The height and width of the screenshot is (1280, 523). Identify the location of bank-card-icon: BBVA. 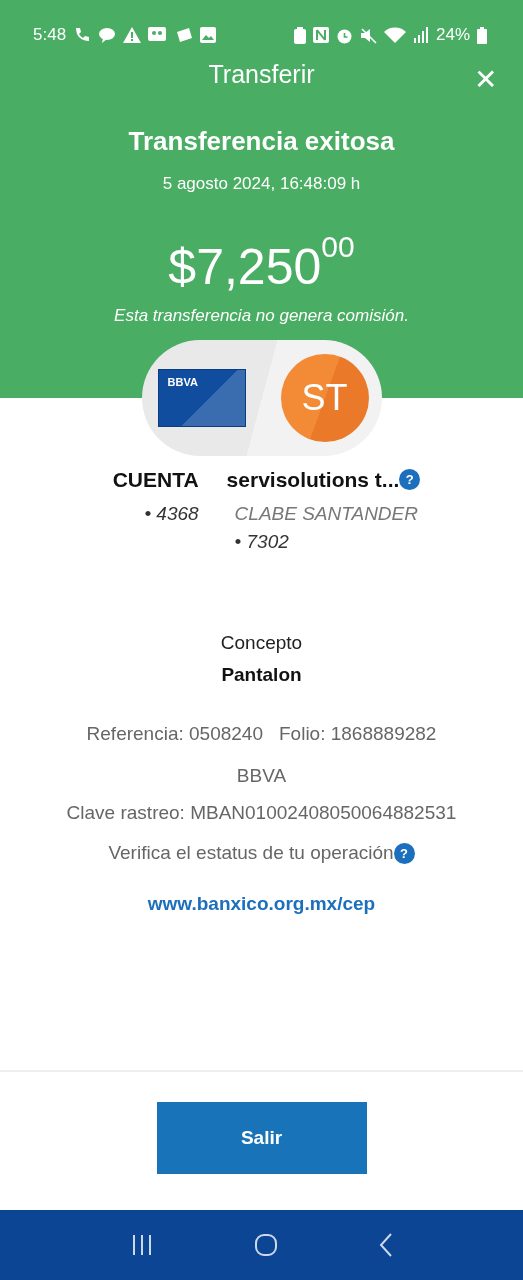
(201, 398).